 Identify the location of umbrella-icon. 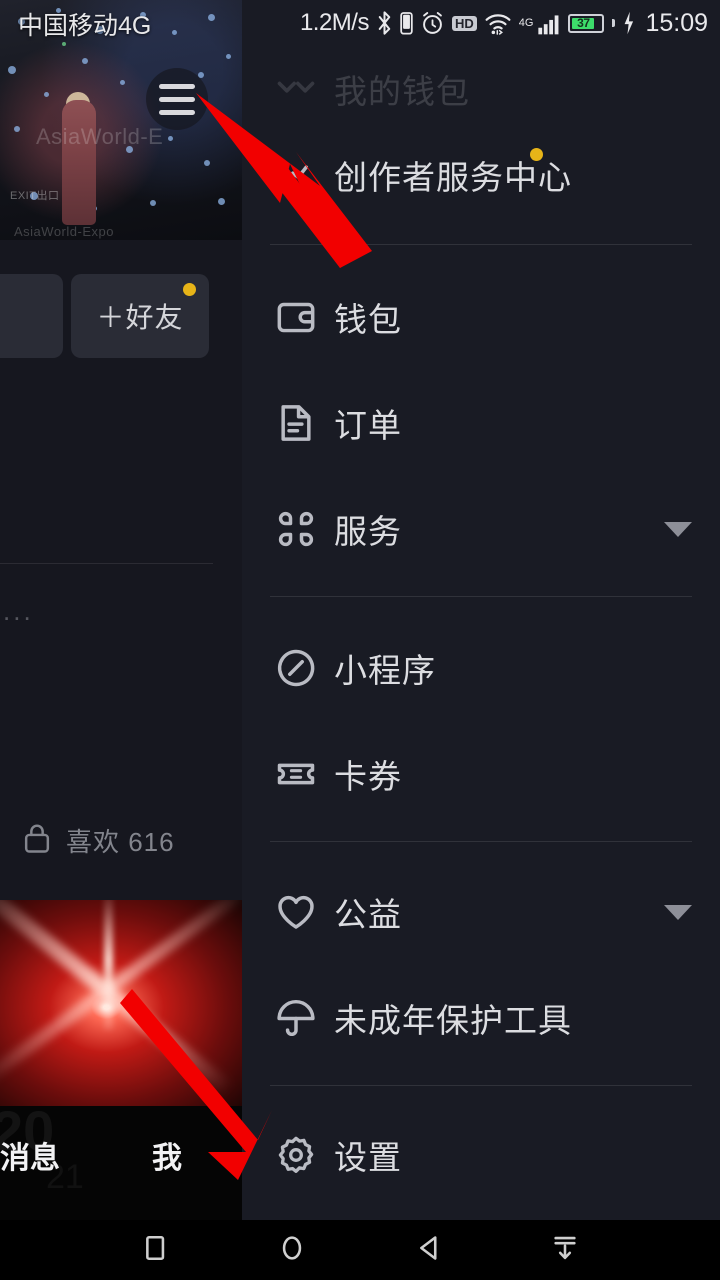
(296, 1018).